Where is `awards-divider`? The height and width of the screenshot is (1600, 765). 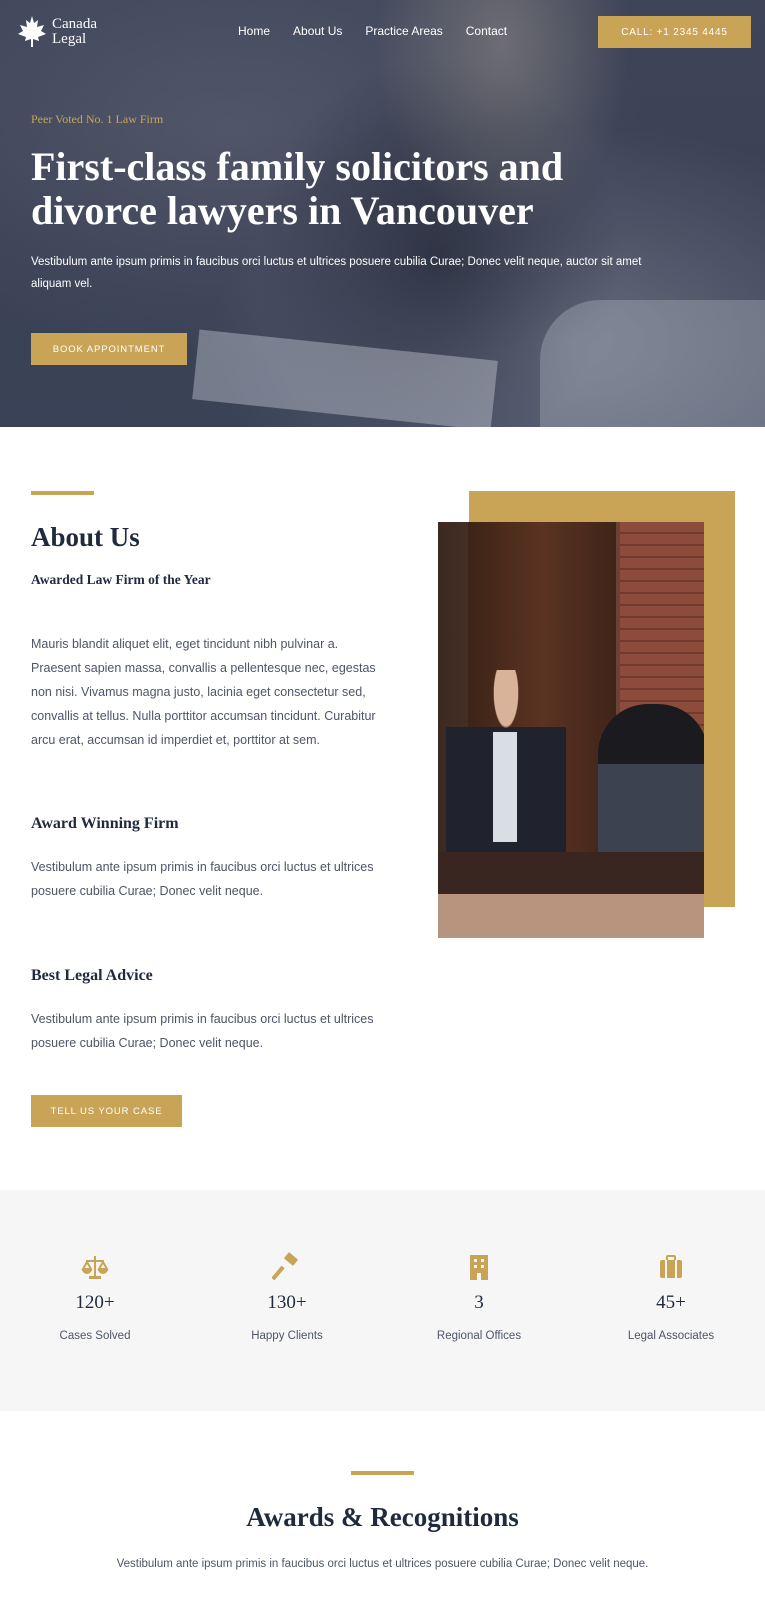 awards-divider is located at coordinates (382, 1473).